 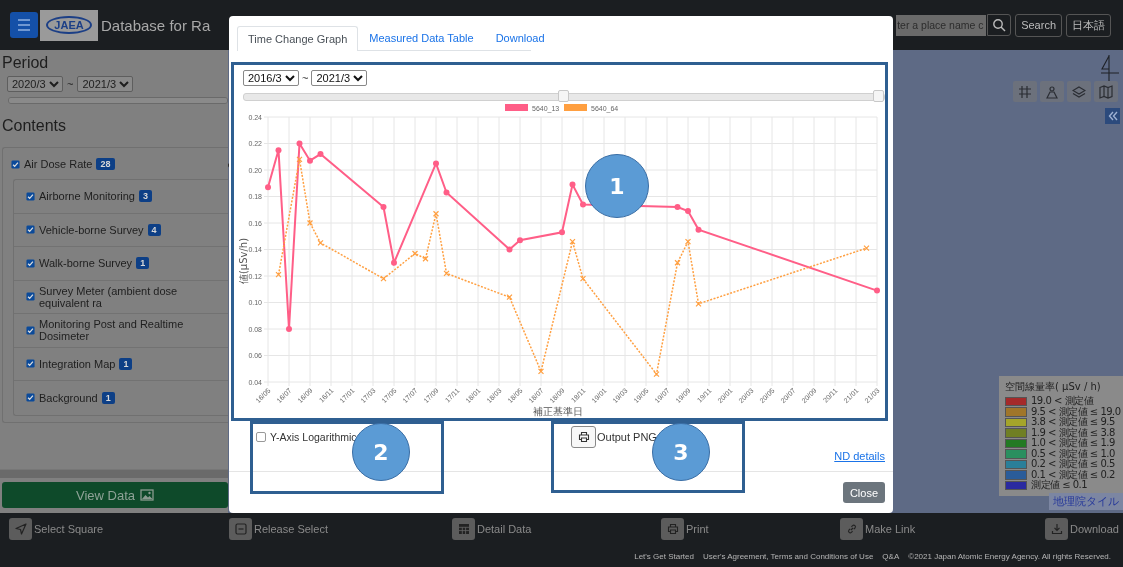 What do you see at coordinates (1062, 400) in the screenshot?
I see `legend-label: 19.0 < 測定値` at bounding box center [1062, 400].